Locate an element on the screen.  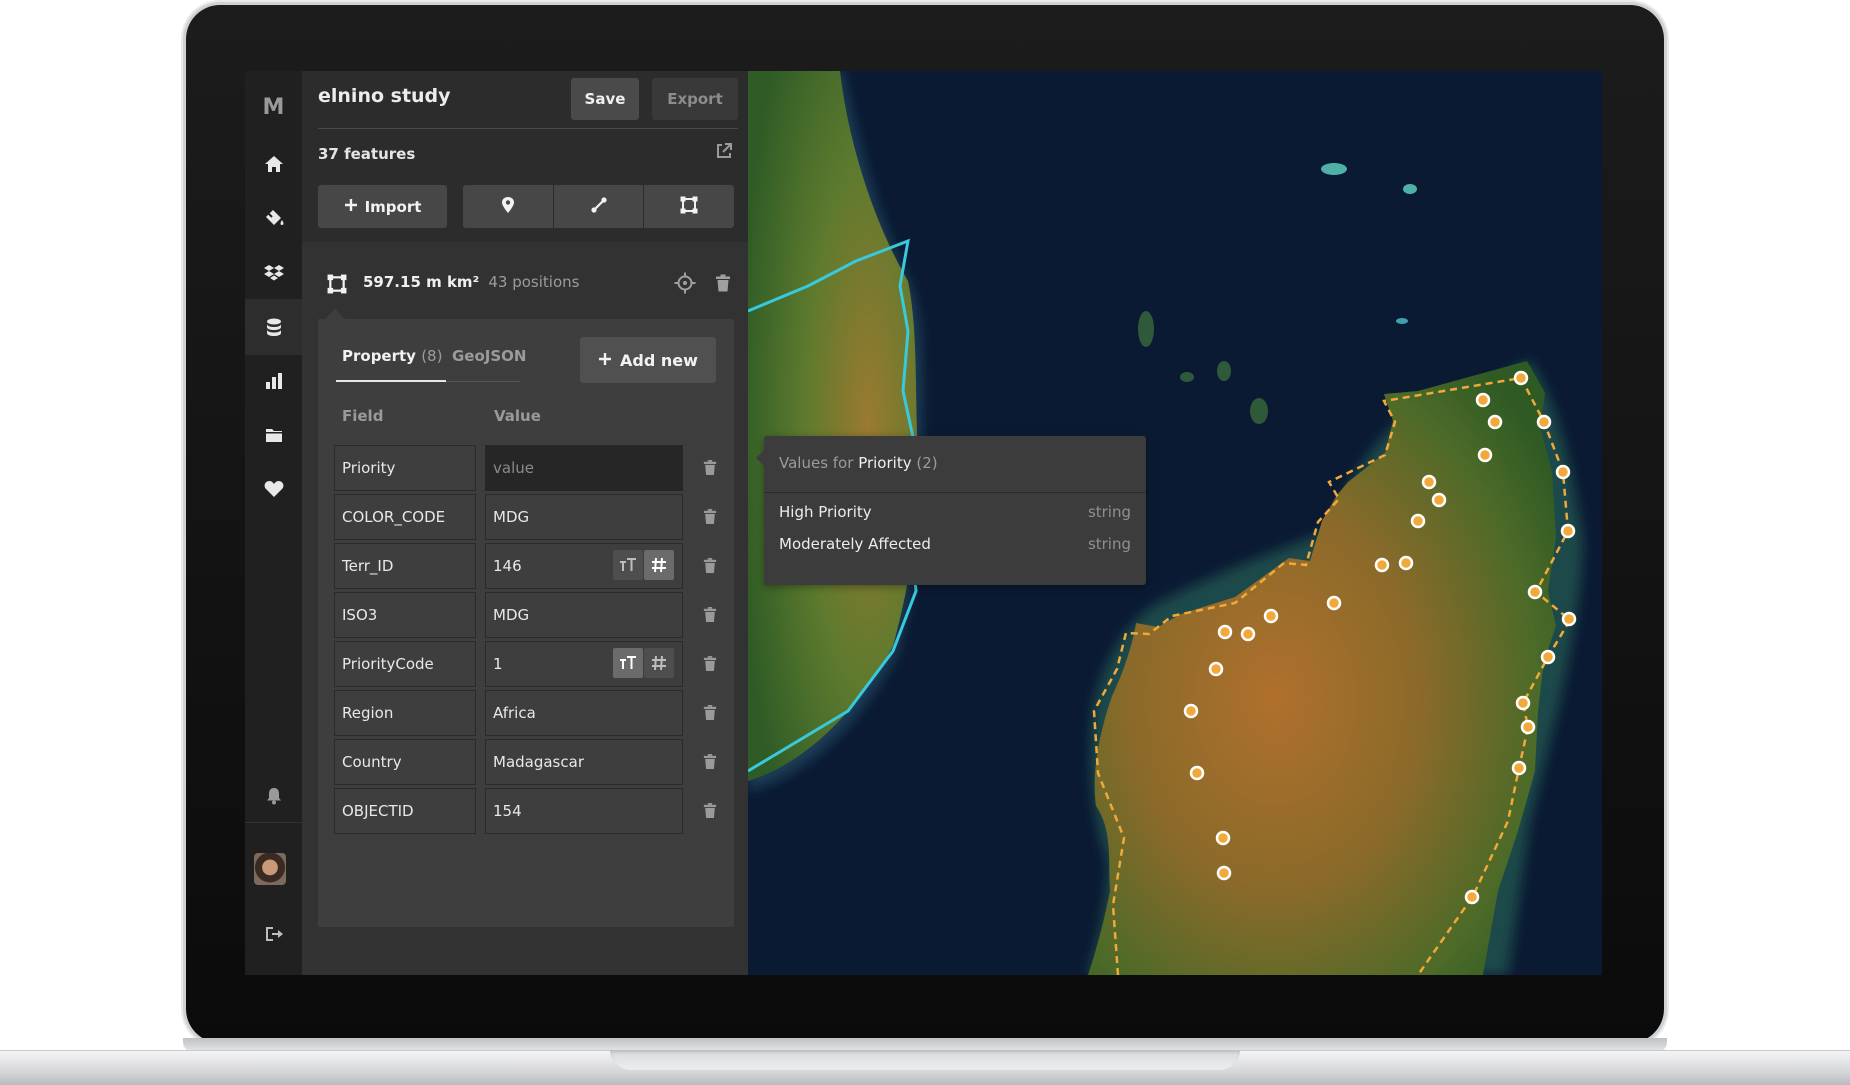
property-row: Terr_ID 146 is located at coordinates (532, 567).